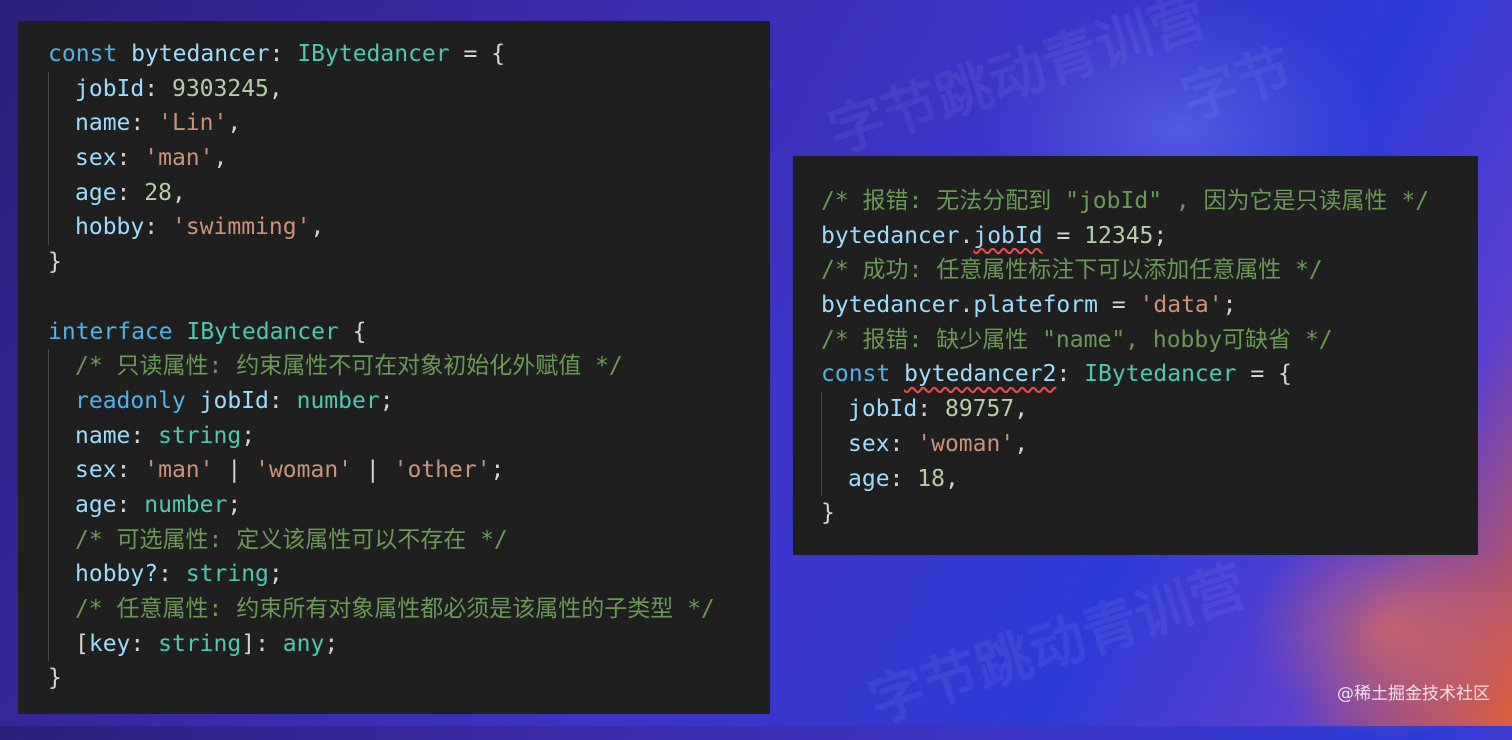 The height and width of the screenshot is (740, 1512). Describe the element at coordinates (409, 574) in the screenshot. I see `code-line: hobby?: string;` at that location.